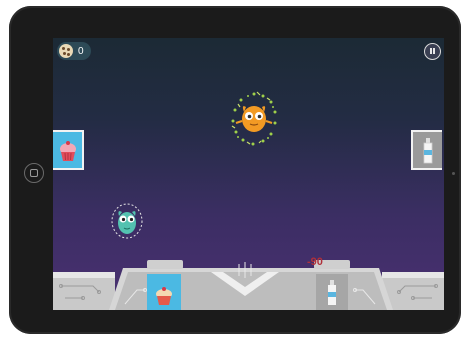 The width and height of the screenshot is (466, 338). What do you see at coordinates (432, 51) in the screenshot?
I see `pause-button` at bounding box center [432, 51].